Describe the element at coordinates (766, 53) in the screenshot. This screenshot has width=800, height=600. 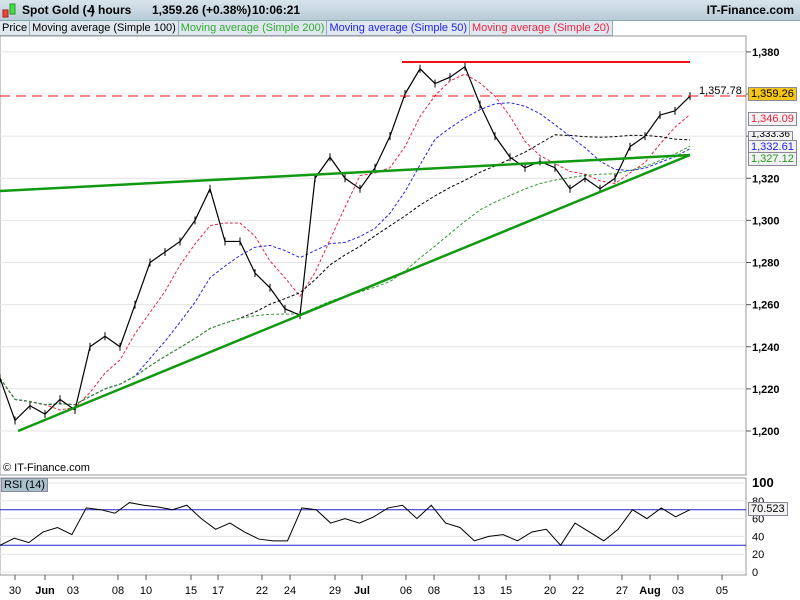
I see `price-tick-label: 1,380` at that location.